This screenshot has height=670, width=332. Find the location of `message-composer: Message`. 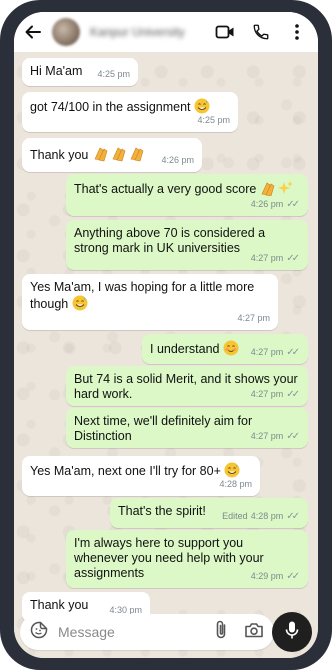

message-composer: Message is located at coordinates (147, 632).